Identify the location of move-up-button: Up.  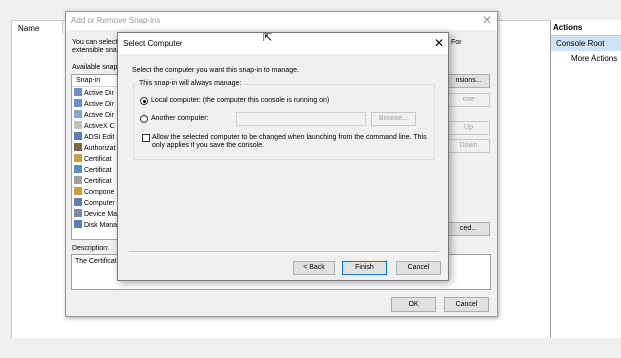
(468, 128).